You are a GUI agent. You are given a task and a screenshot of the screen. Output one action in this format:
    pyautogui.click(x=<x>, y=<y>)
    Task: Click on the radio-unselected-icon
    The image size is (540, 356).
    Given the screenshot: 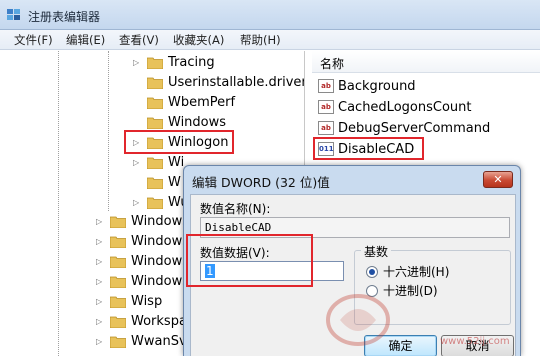 What is the action you would take?
    pyautogui.click(x=372, y=290)
    